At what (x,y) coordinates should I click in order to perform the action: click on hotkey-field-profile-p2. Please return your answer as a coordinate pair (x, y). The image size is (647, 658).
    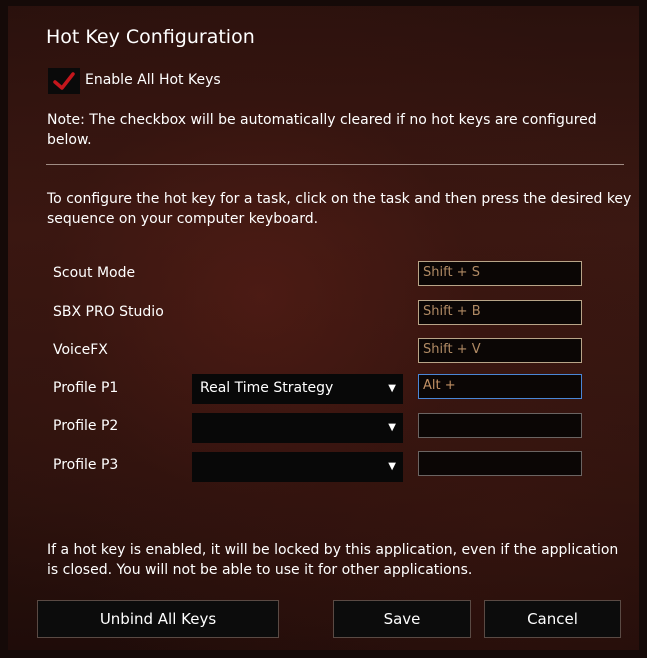
    Looking at the image, I should click on (500, 425).